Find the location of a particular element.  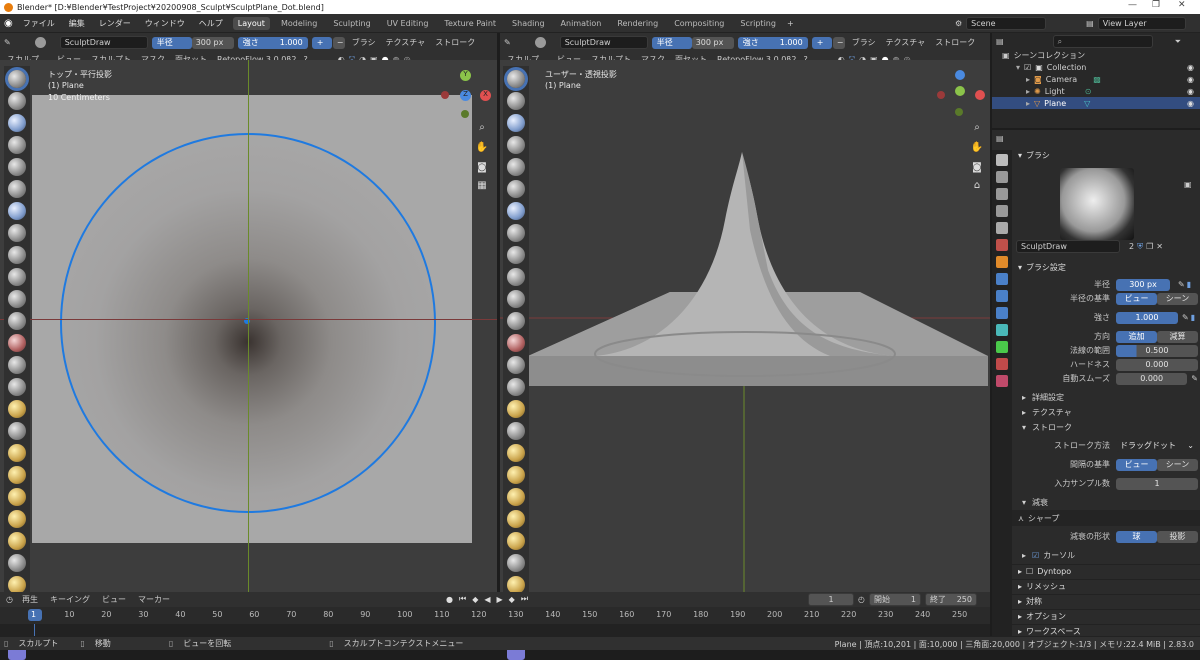

rotate-brush-icon is located at coordinates (17, 541).